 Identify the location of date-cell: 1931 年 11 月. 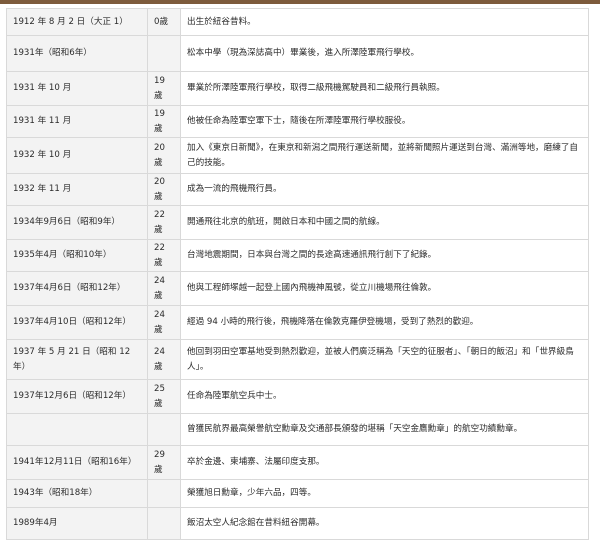
(77, 121).